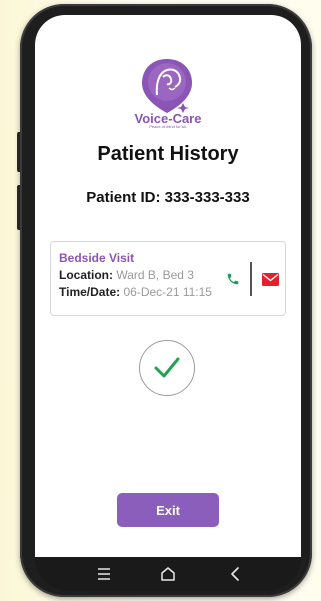  What do you see at coordinates (235, 574) in the screenshot?
I see `back-icon` at bounding box center [235, 574].